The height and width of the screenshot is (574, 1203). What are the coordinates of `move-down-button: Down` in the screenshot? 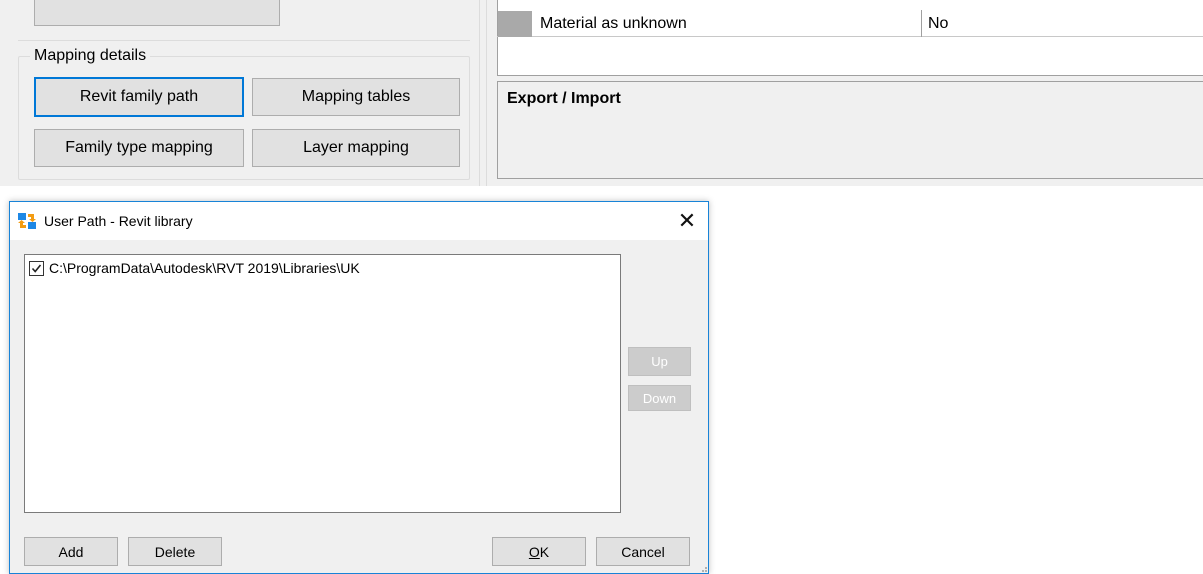 It's located at (659, 398).